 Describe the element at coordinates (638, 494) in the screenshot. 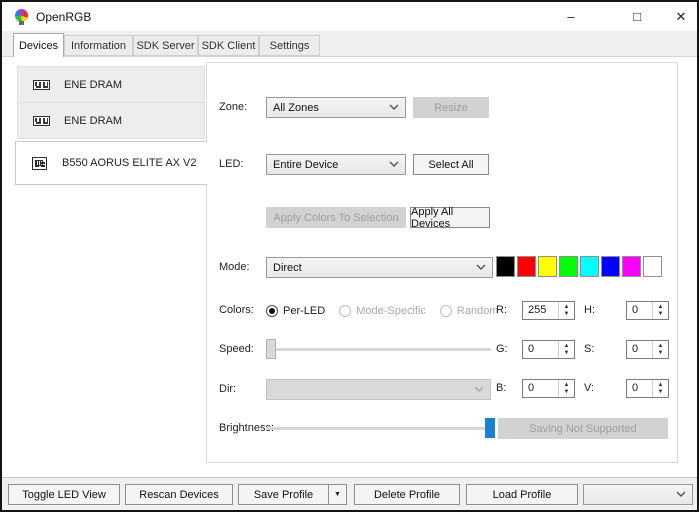

I see `profile-select` at that location.